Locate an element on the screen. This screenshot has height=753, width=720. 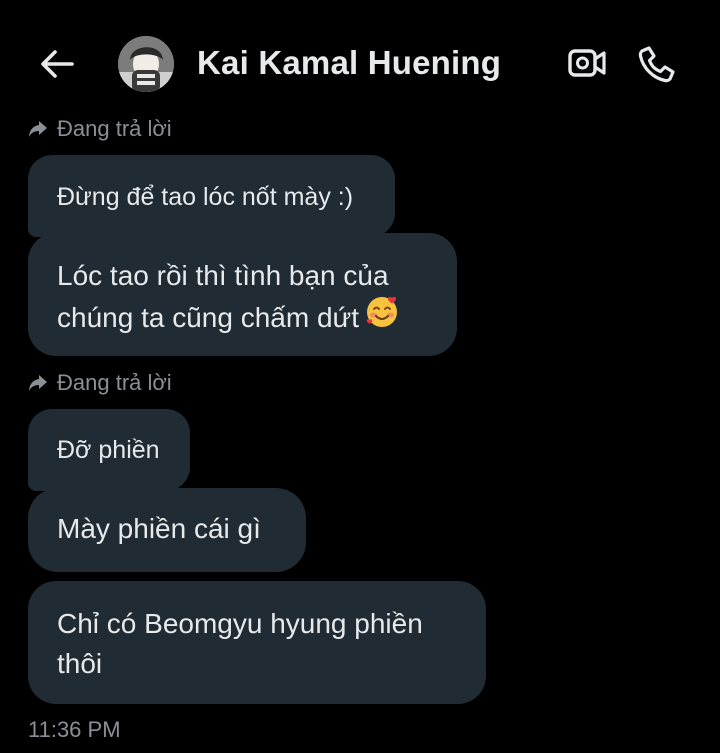
voice-call-button is located at coordinates (657, 64).